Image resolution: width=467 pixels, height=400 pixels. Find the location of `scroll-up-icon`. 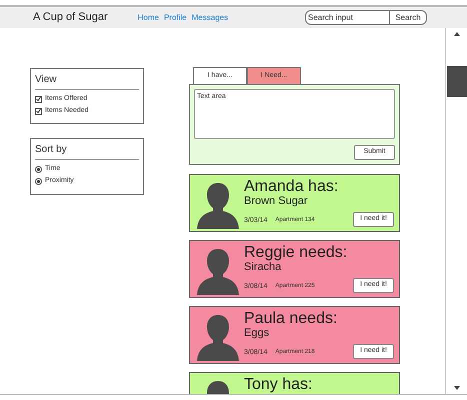

scroll-up-icon is located at coordinates (457, 34).